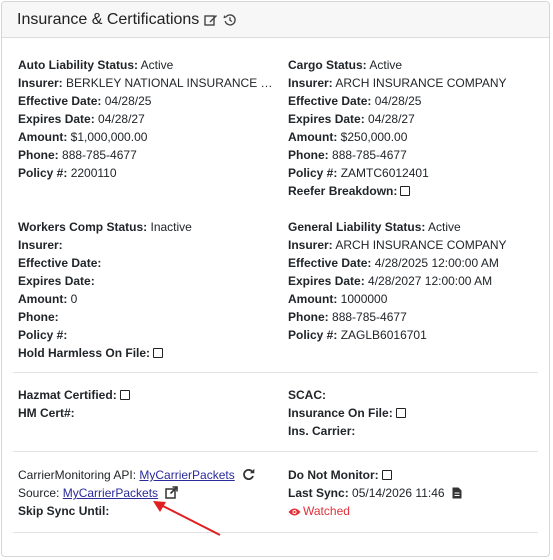  What do you see at coordinates (405, 191) in the screenshot?
I see `reefer-breakdown-checkbox` at bounding box center [405, 191].